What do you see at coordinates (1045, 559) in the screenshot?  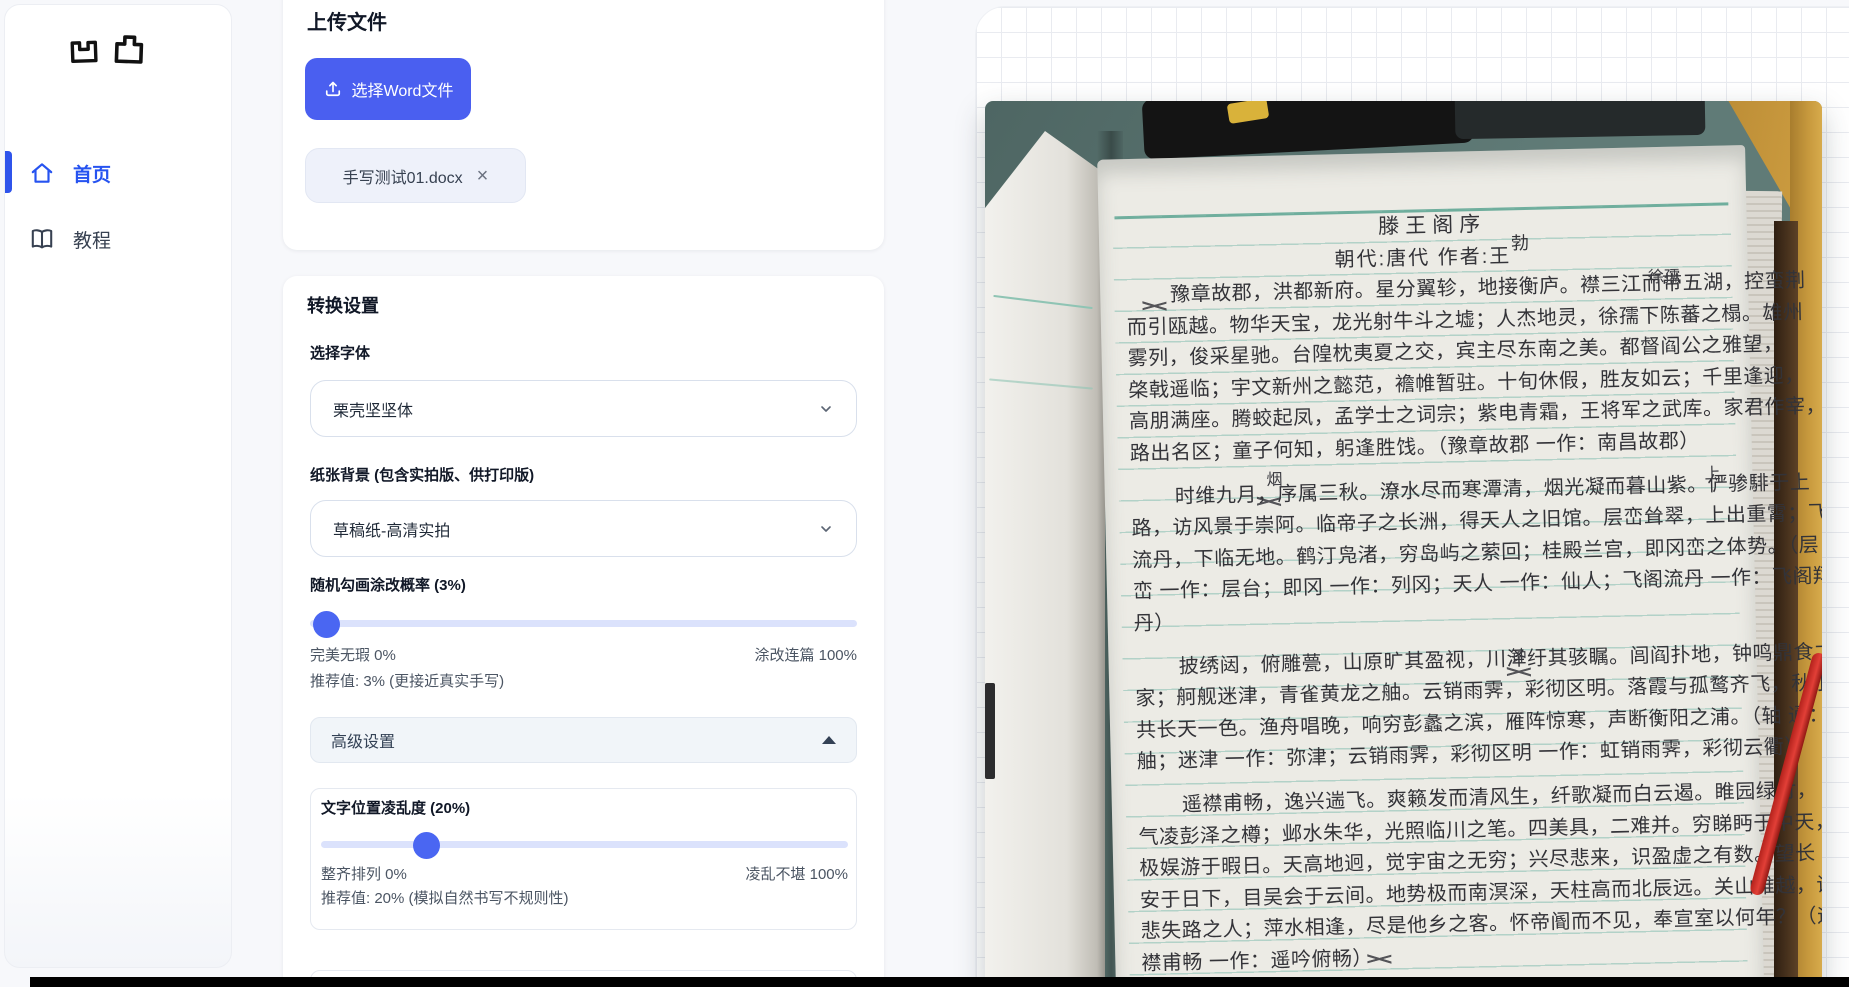 I see `notebook-left-page-curl` at bounding box center [1045, 559].